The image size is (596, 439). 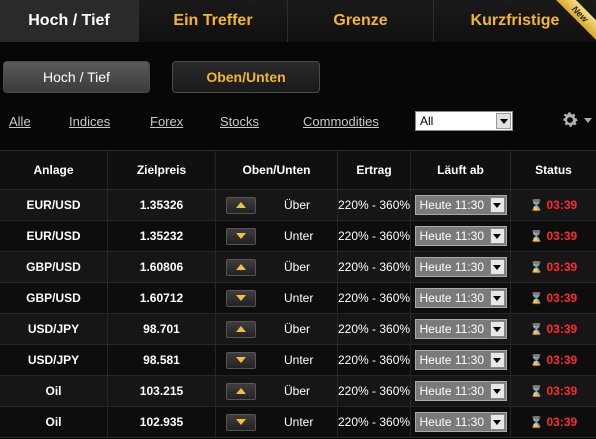 I want to click on tab-ein-treffer: Ein Treffer, so click(x=213, y=21).